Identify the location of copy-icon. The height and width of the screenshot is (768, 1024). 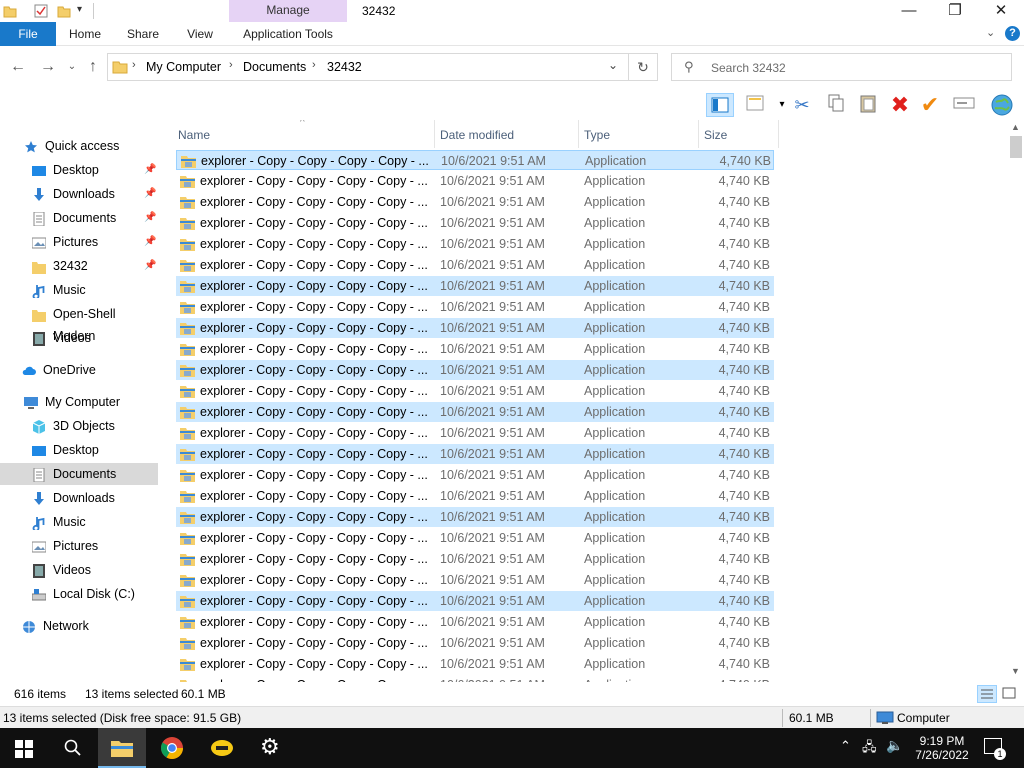
(836, 105).